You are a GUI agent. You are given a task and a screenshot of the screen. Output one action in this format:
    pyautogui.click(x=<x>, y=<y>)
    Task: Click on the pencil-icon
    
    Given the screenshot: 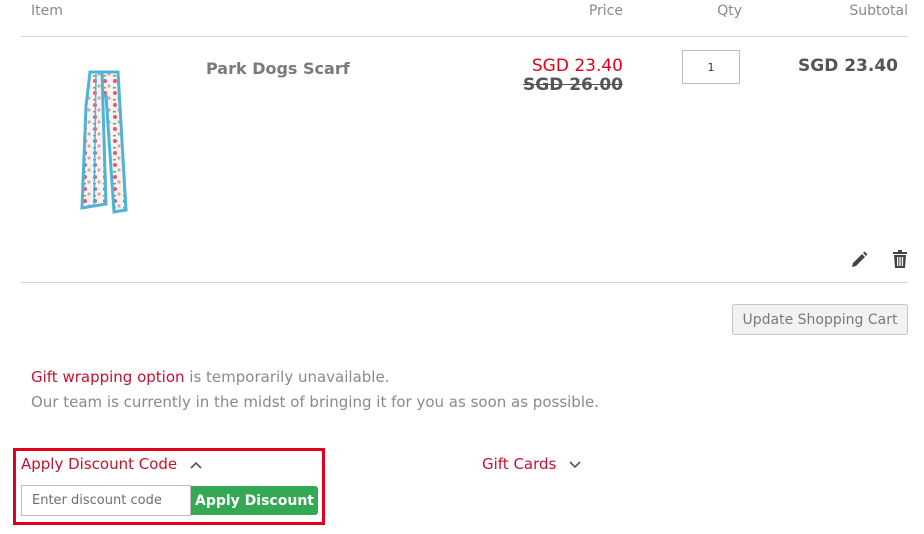 What is the action you would take?
    pyautogui.click(x=860, y=259)
    